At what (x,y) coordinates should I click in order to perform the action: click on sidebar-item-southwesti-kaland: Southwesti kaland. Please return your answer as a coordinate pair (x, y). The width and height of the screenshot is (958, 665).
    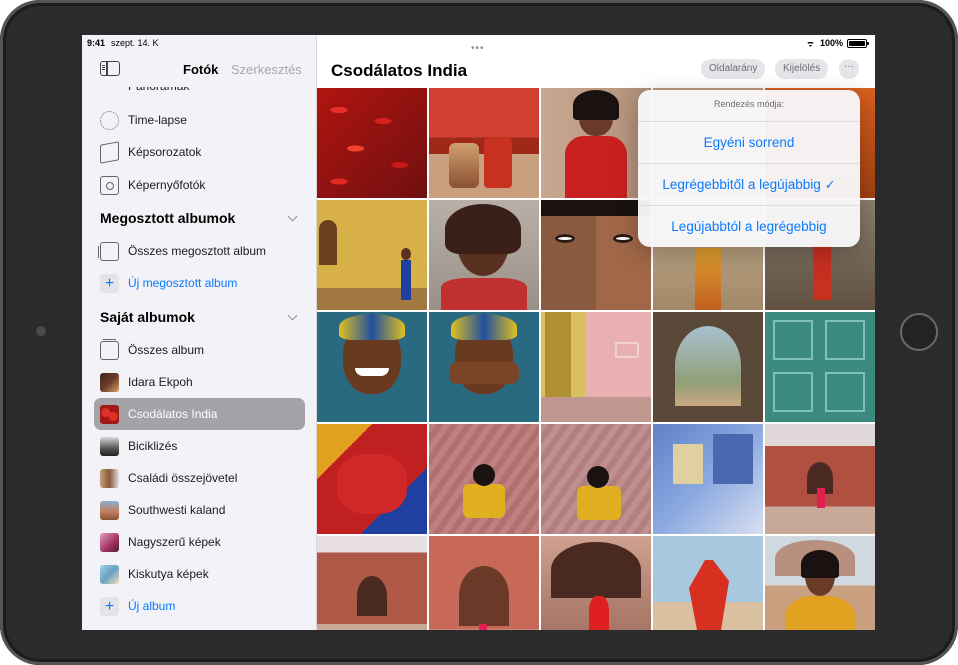
    Looking at the image, I should click on (199, 510).